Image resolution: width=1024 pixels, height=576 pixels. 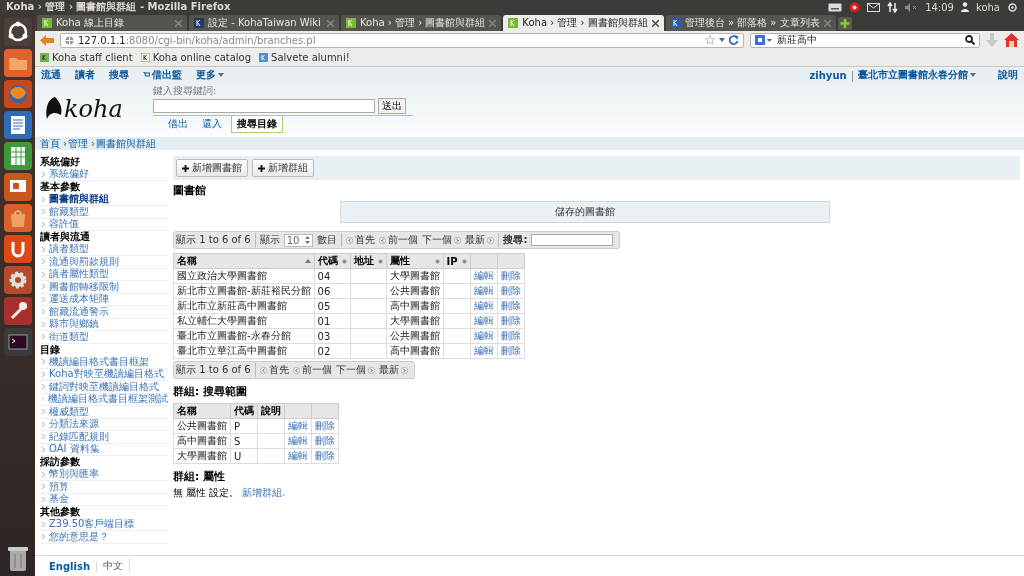 What do you see at coordinates (964, 7) in the screenshot?
I see `person-icon` at bounding box center [964, 7].